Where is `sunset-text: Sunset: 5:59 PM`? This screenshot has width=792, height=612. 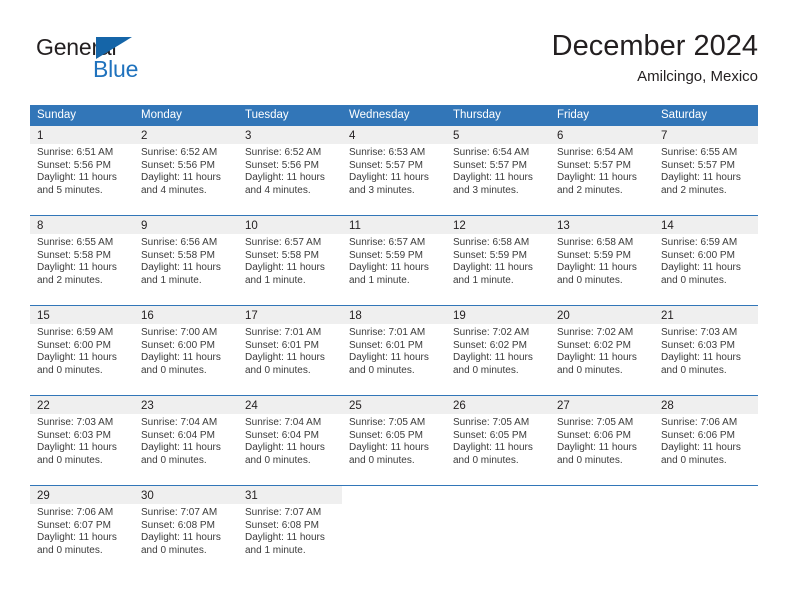
sunset-text: Sunset: 5:59 PM is located at coordinates (490, 255).